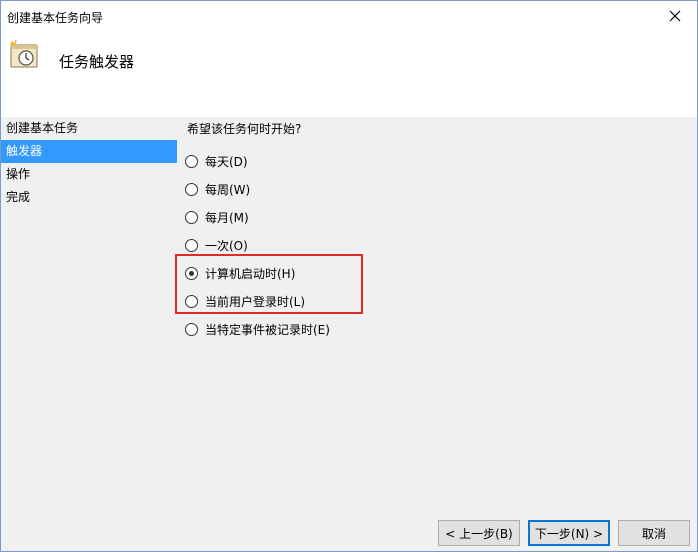 Image resolution: width=698 pixels, height=552 pixels. I want to click on option-label: 每天(D), so click(226, 161).